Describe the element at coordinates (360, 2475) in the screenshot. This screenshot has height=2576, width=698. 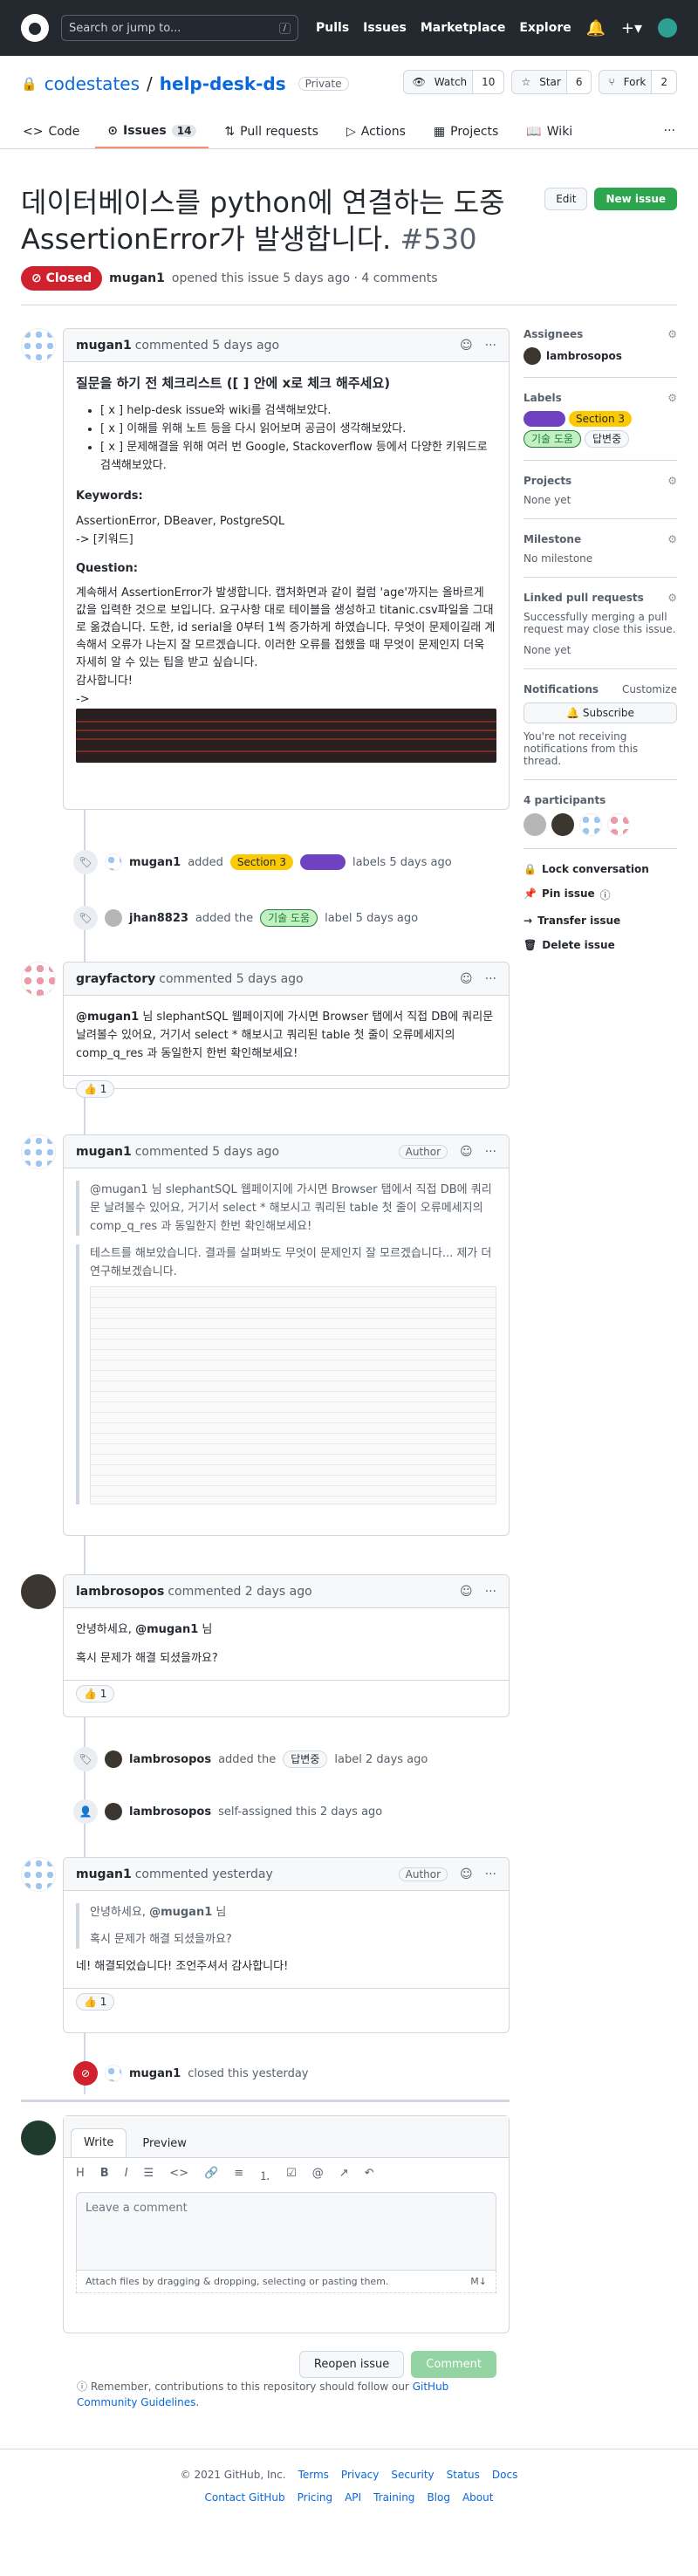
I see `footer-link: Privacy` at that location.